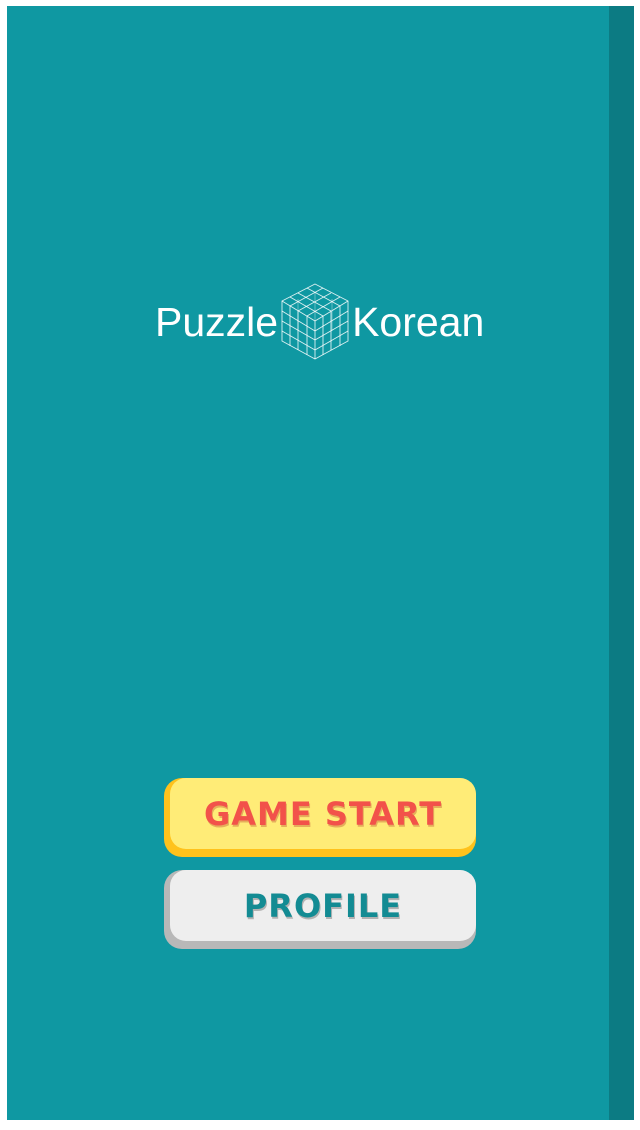 The width and height of the screenshot is (640, 1130). What do you see at coordinates (217, 321) in the screenshot?
I see `logo-word-puzzle: Puzzle` at bounding box center [217, 321].